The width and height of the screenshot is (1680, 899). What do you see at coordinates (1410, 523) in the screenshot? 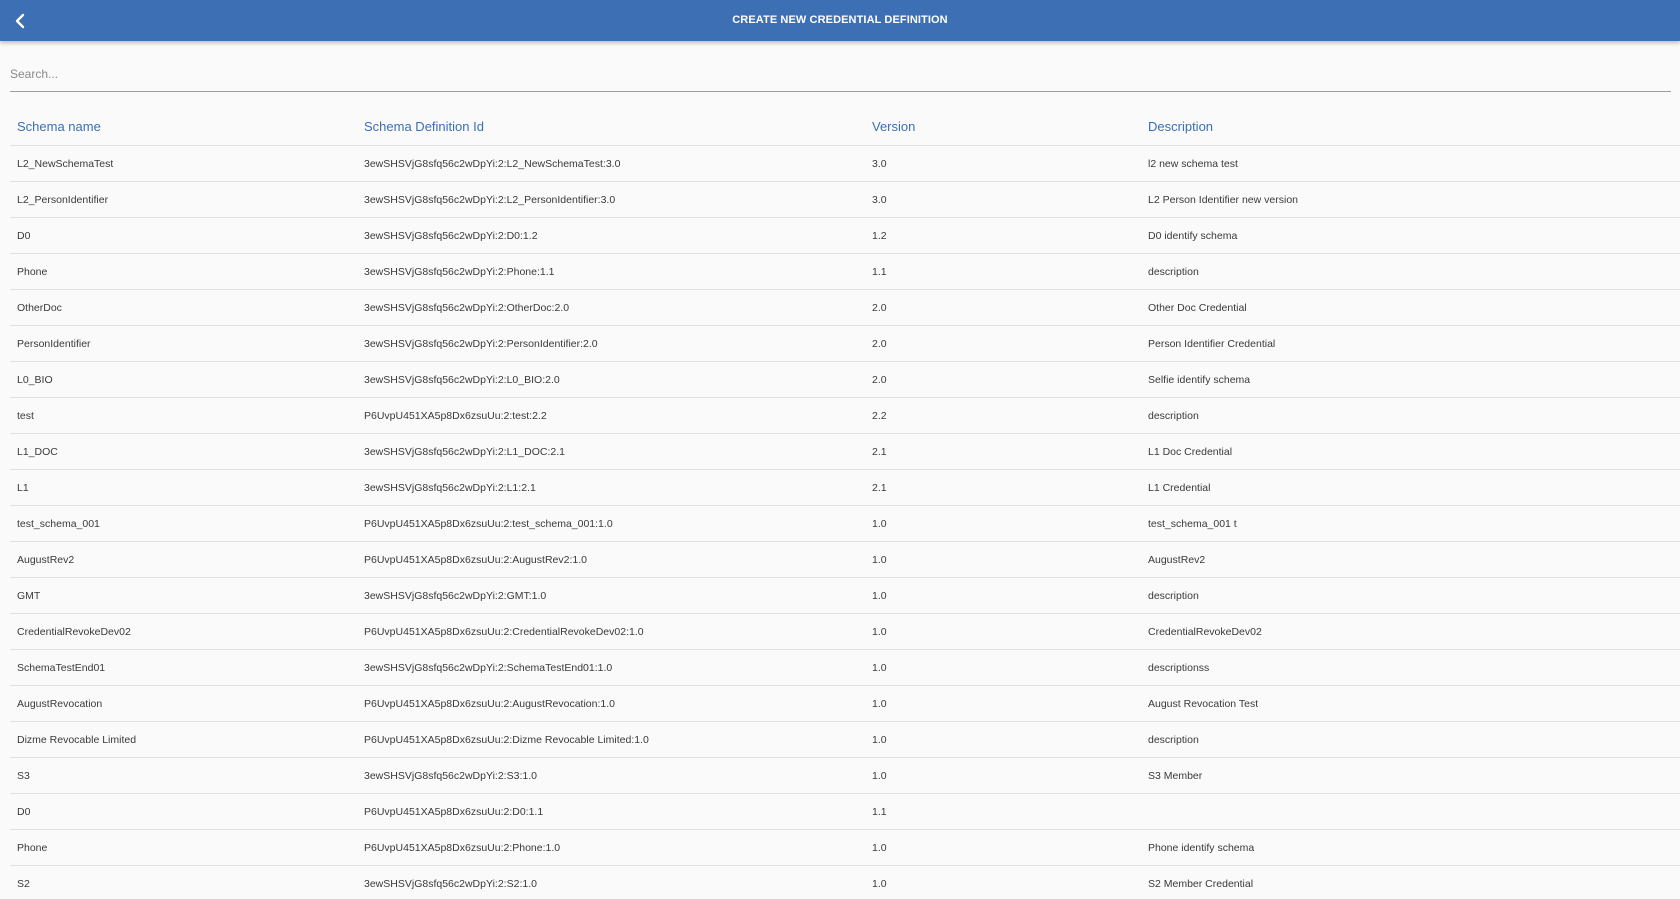
I see `cell-description: test_schema_001 t` at bounding box center [1410, 523].